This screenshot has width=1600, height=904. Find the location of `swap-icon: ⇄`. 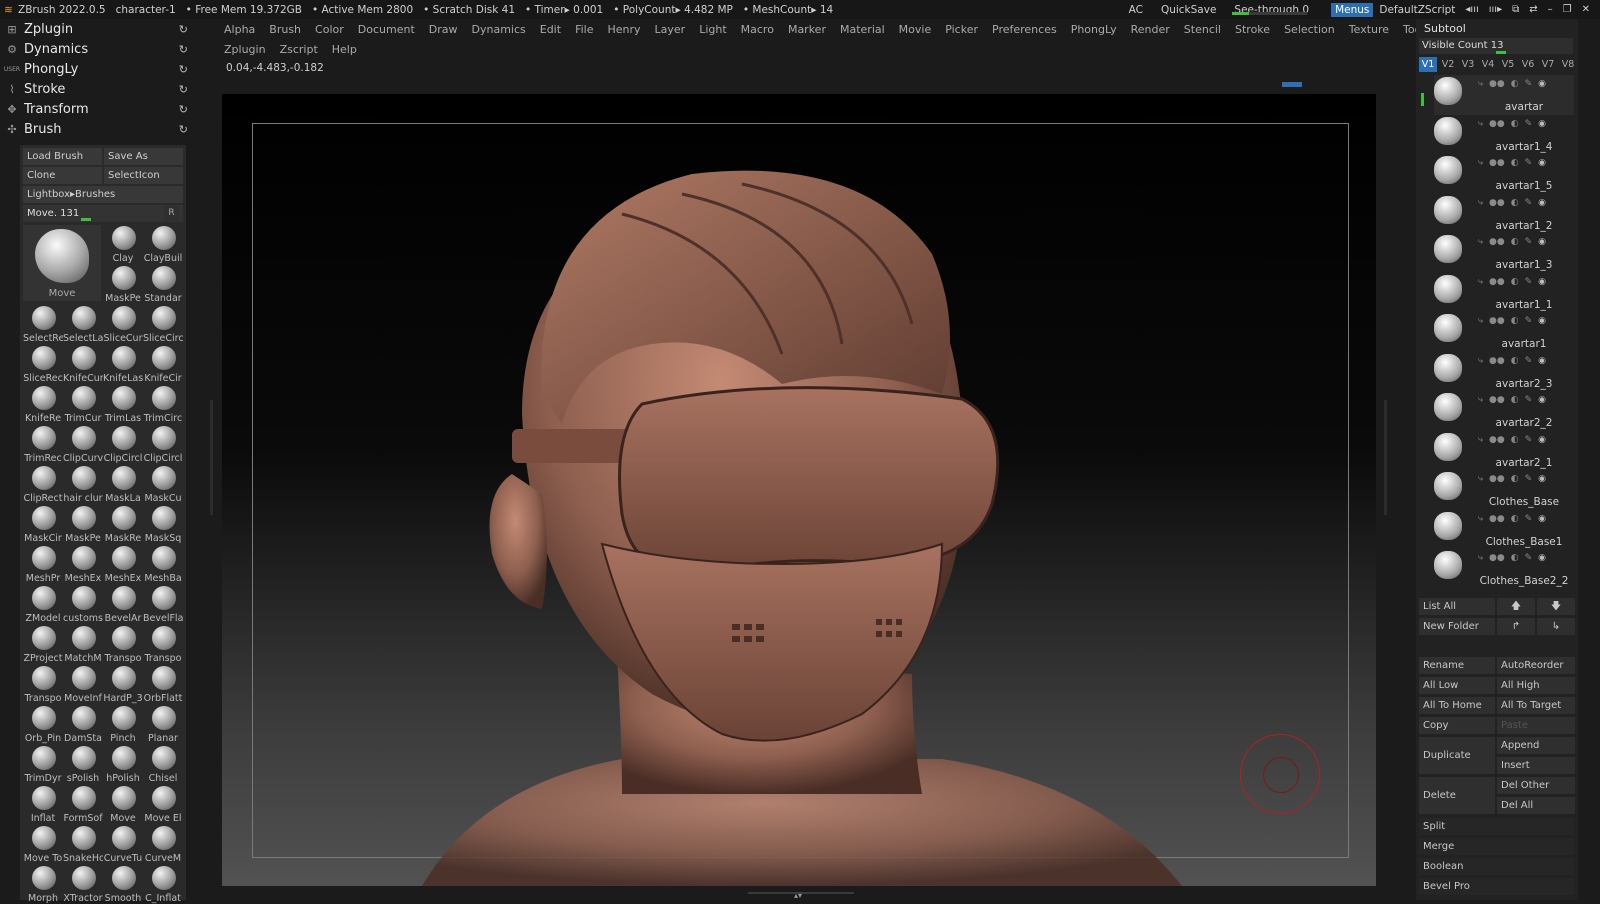

swap-icon: ⇄ is located at coordinates (1533, 9).